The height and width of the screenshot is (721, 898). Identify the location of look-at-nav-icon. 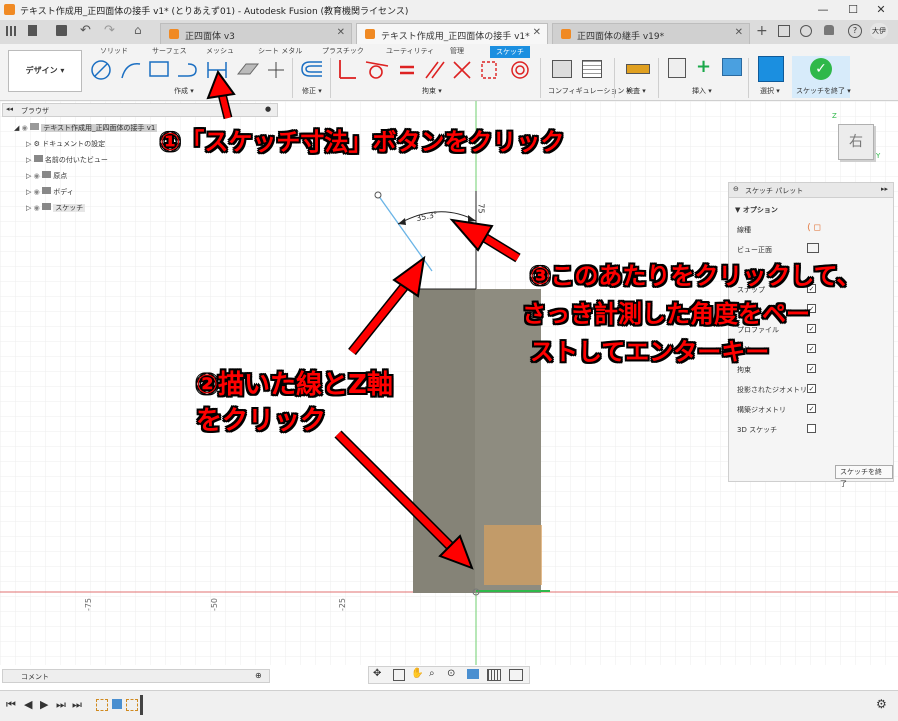
(399, 675).